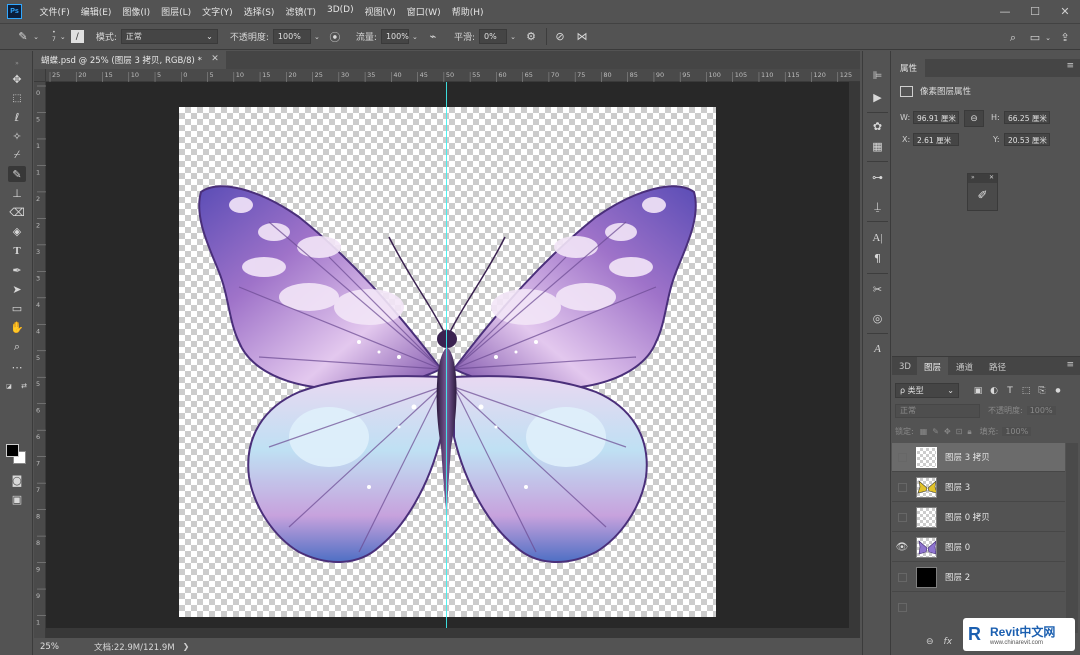 The width and height of the screenshot is (1080, 655). Describe the element at coordinates (854, 360) in the screenshot. I see `vertical-scrollbar` at that location.